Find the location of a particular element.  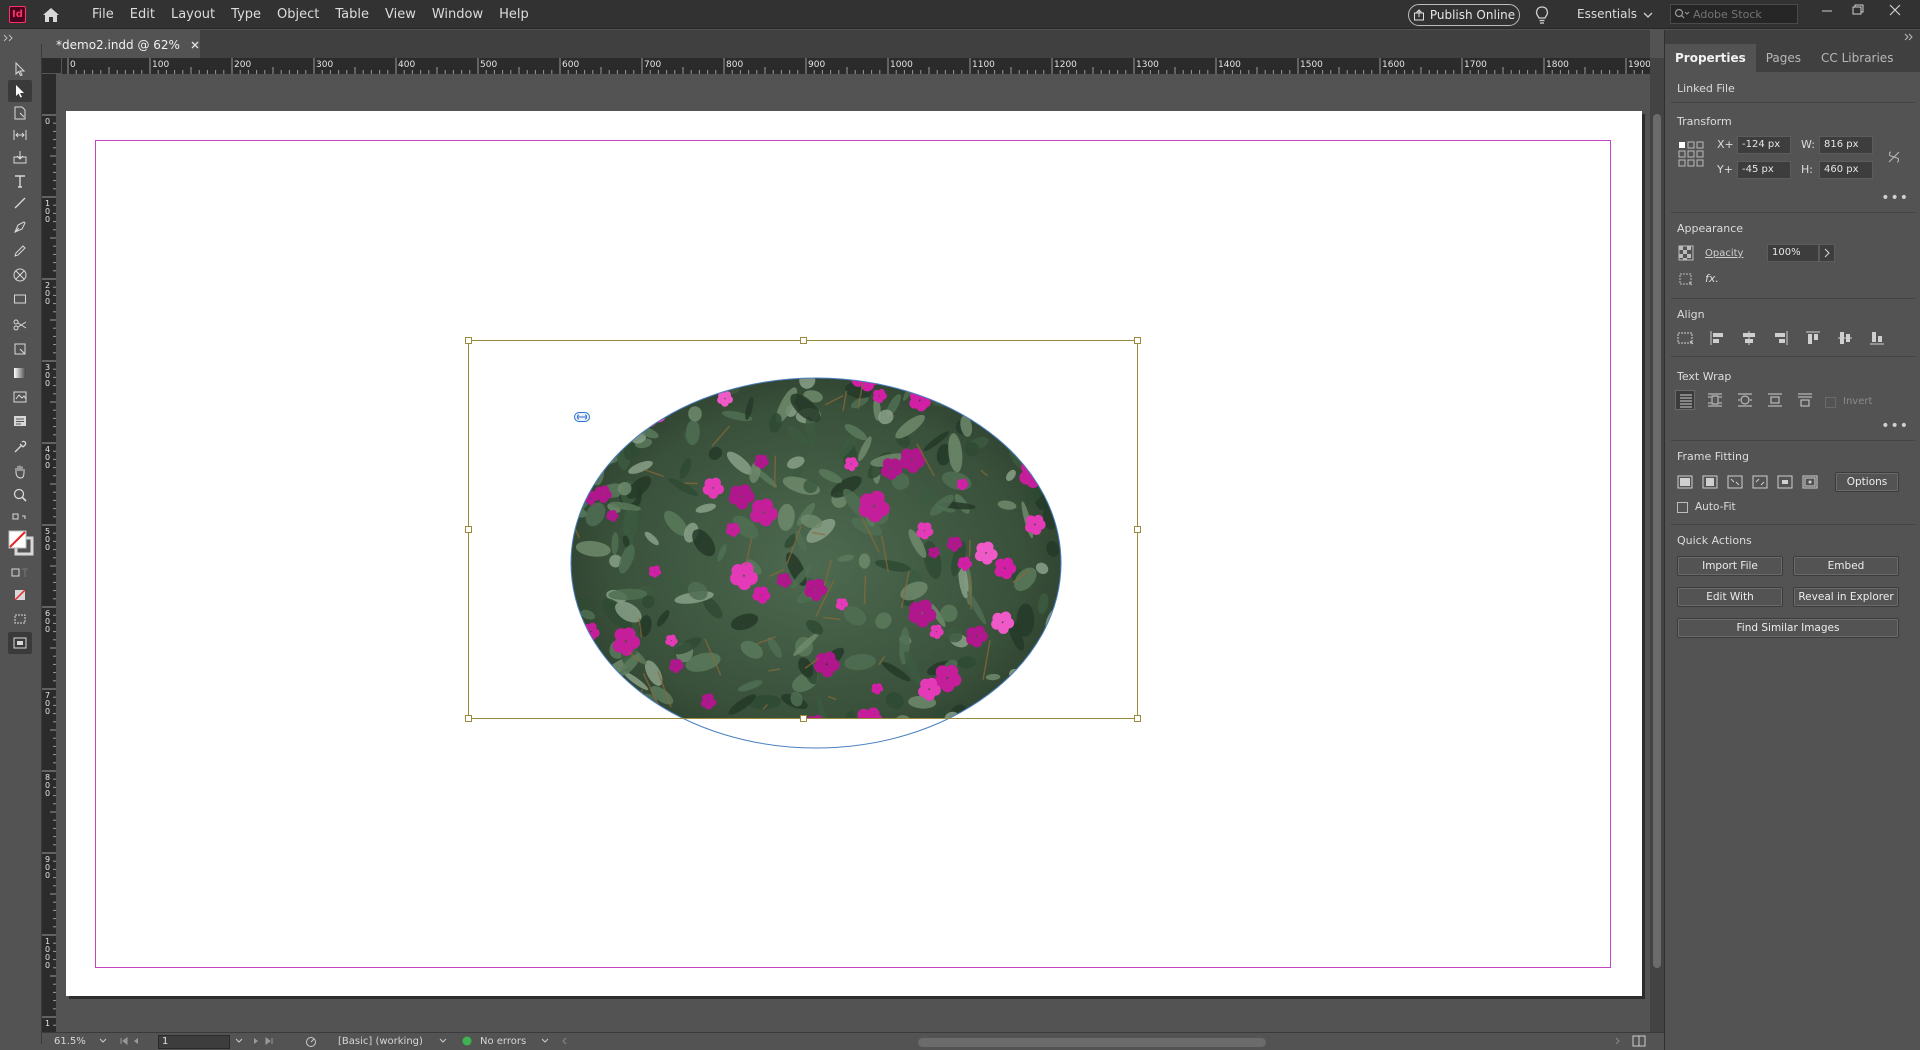

formatting-container-icon is located at coordinates (20, 573).